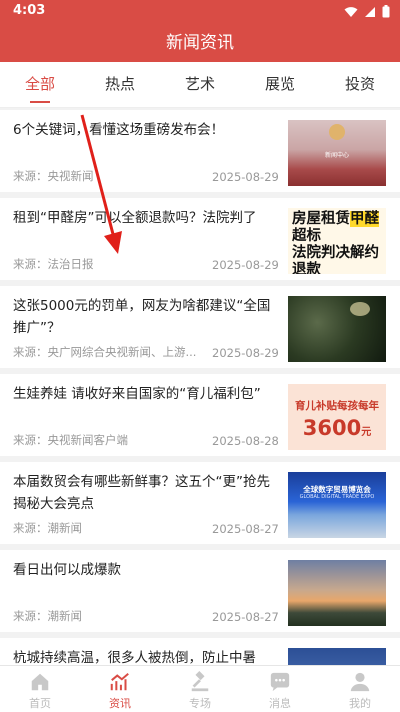 The image size is (400, 712). What do you see at coordinates (134, 657) in the screenshot?
I see `news-title: 杭城持续高温，很多人被热倒，防止中暑` at bounding box center [134, 657].